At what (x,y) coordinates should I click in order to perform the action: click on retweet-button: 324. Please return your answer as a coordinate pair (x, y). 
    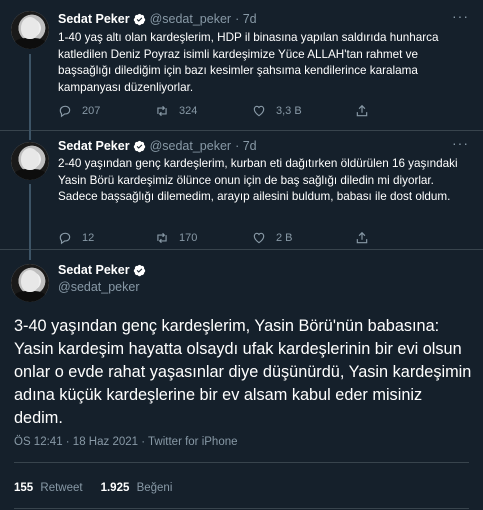
    Looking at the image, I should click on (203, 111).